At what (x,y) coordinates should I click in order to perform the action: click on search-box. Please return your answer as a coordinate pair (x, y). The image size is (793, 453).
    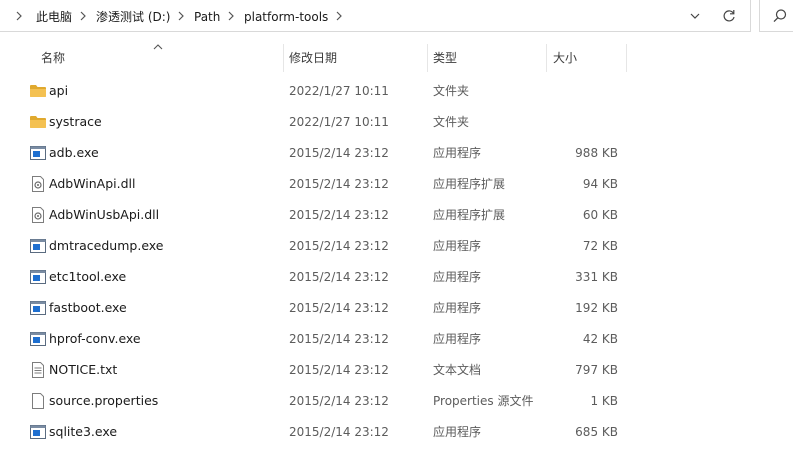
    Looking at the image, I should click on (776, 16).